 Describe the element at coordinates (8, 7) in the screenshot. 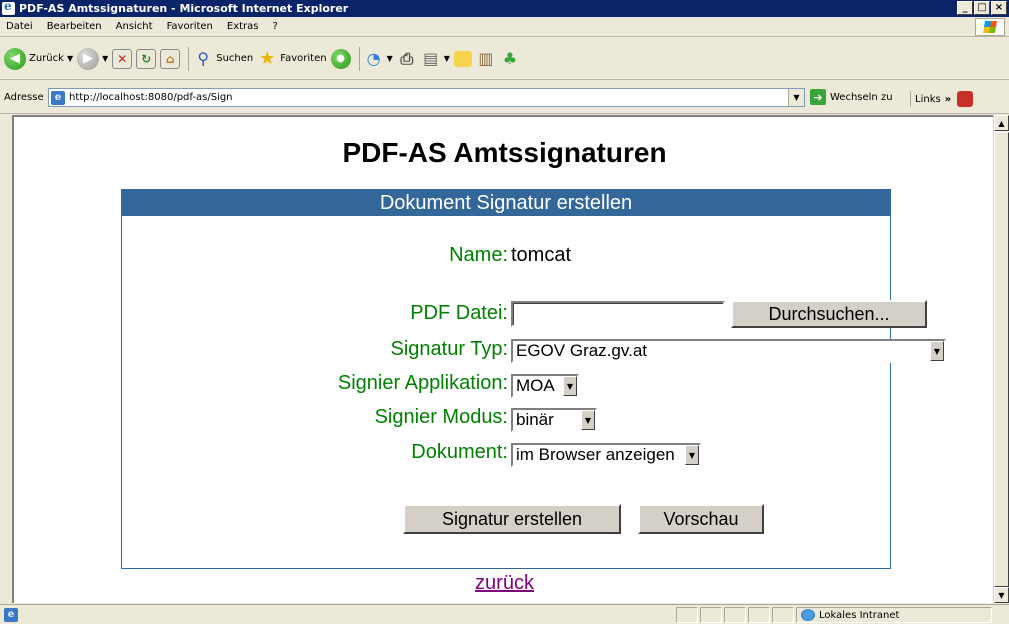

I see `ie-icon` at that location.